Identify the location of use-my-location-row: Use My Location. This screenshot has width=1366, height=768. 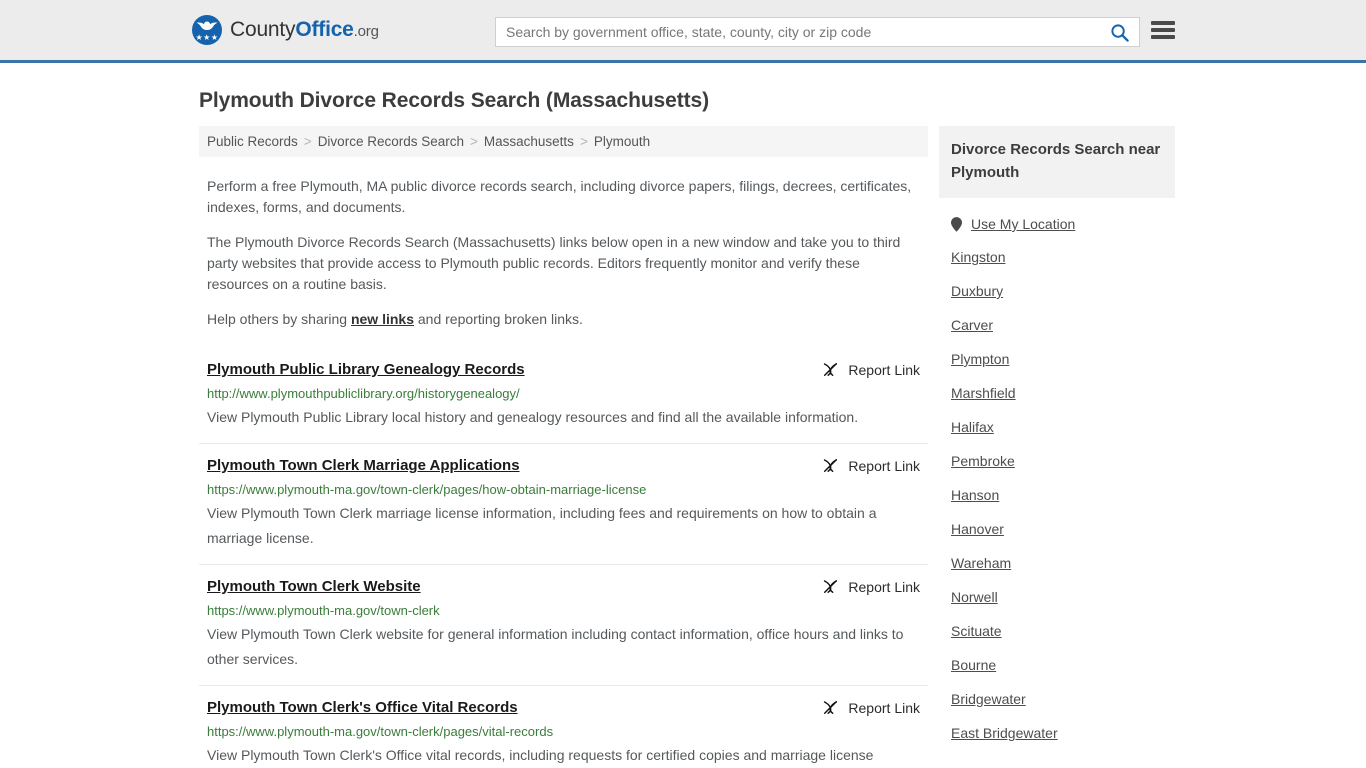
(1057, 224).